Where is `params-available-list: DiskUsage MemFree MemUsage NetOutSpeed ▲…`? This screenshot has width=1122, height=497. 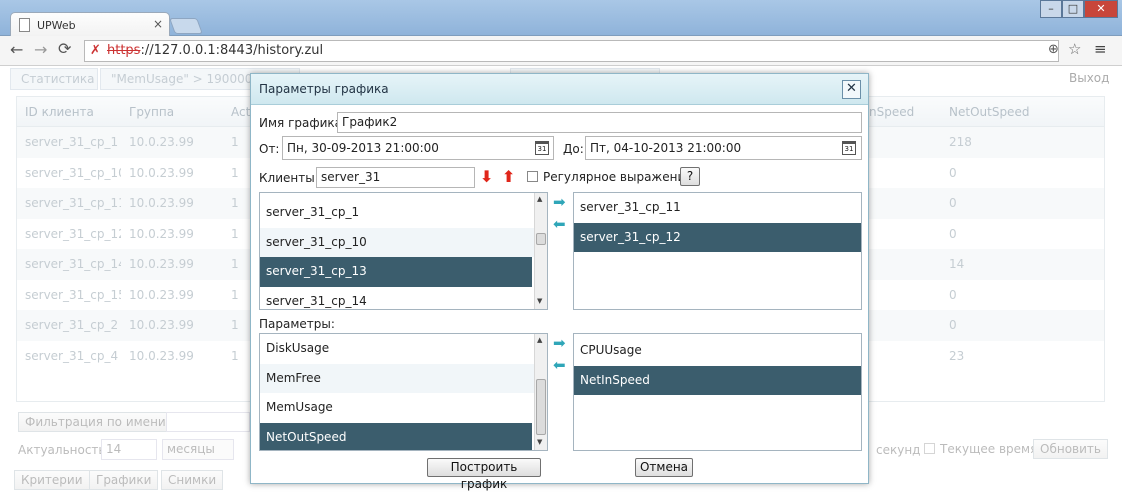 params-available-list: DiskUsage MemFree MemUsage NetOutSpeed ▲… is located at coordinates (403, 392).